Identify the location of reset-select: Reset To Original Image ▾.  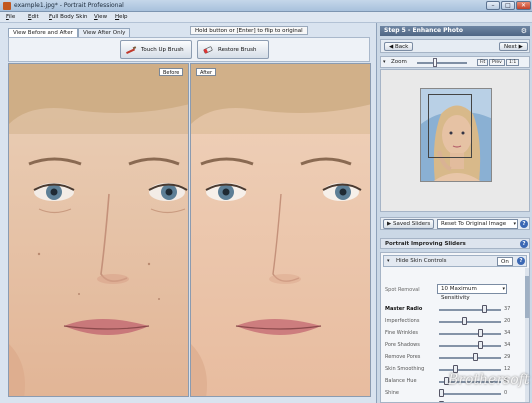
(477, 224).